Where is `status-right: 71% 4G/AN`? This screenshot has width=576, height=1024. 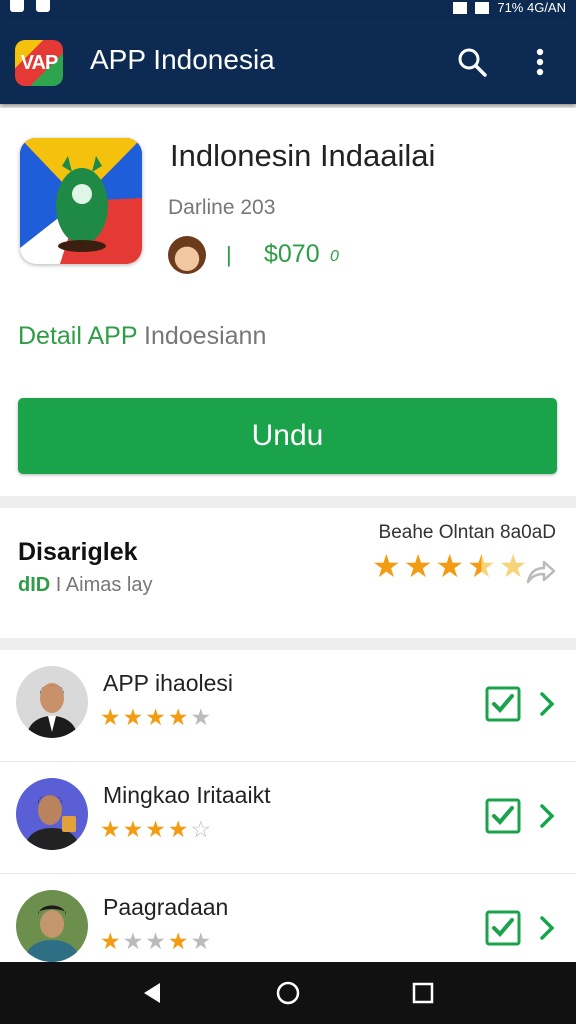 status-right: 71% 4G/AN is located at coordinates (509, 7).